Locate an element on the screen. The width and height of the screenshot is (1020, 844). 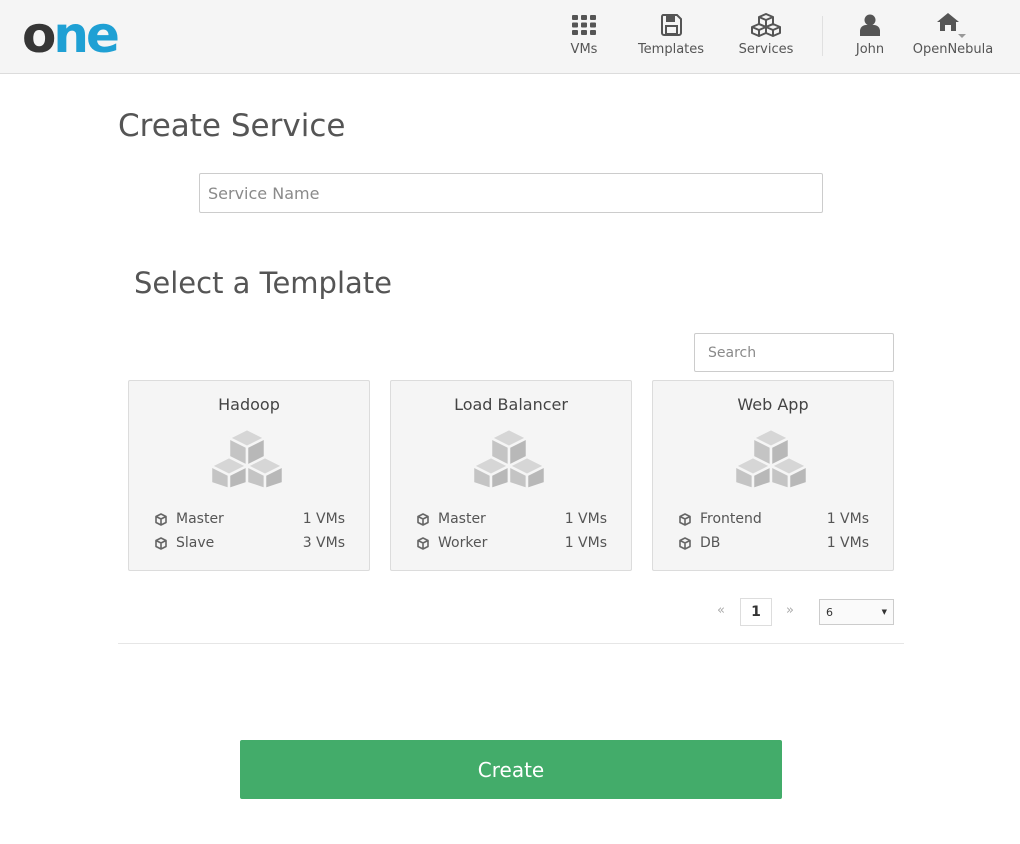
role-row: Frontend 1 VMs is located at coordinates (774, 519).